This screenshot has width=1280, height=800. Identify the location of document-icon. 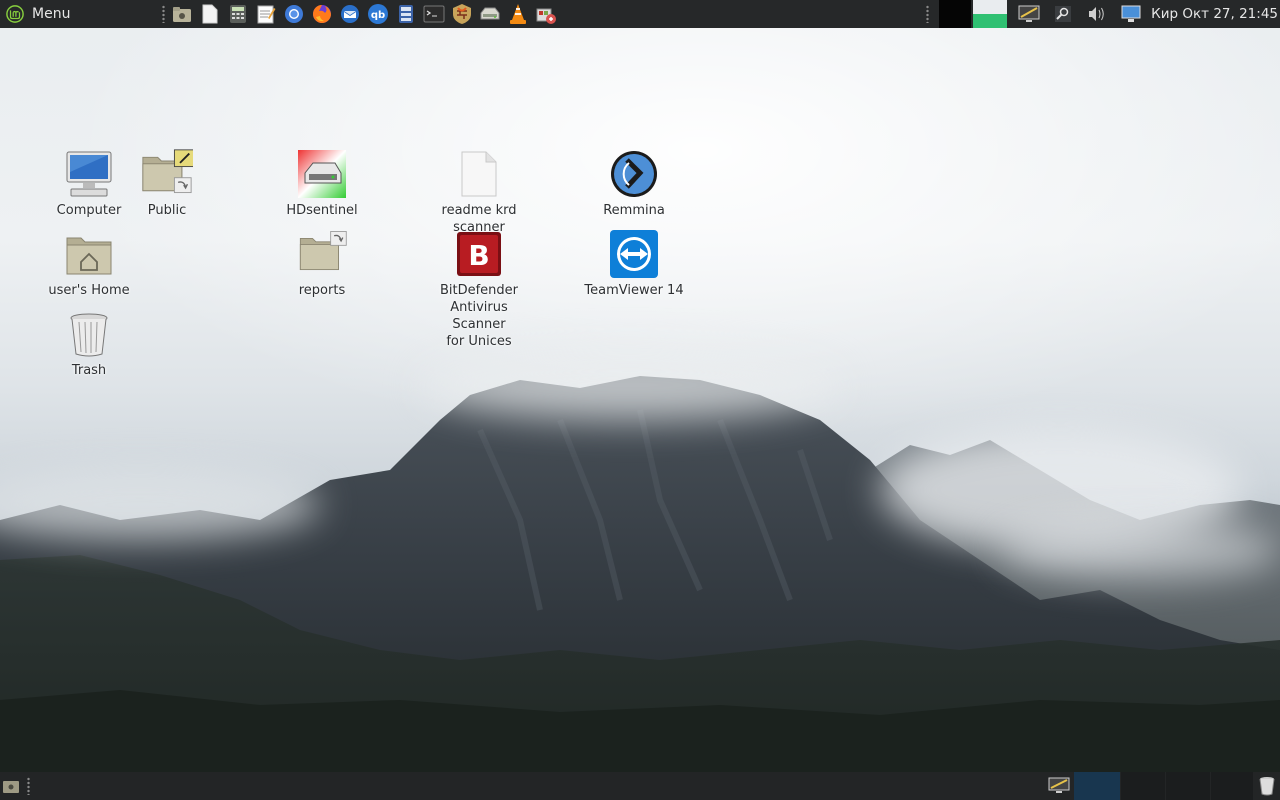
(210, 14).